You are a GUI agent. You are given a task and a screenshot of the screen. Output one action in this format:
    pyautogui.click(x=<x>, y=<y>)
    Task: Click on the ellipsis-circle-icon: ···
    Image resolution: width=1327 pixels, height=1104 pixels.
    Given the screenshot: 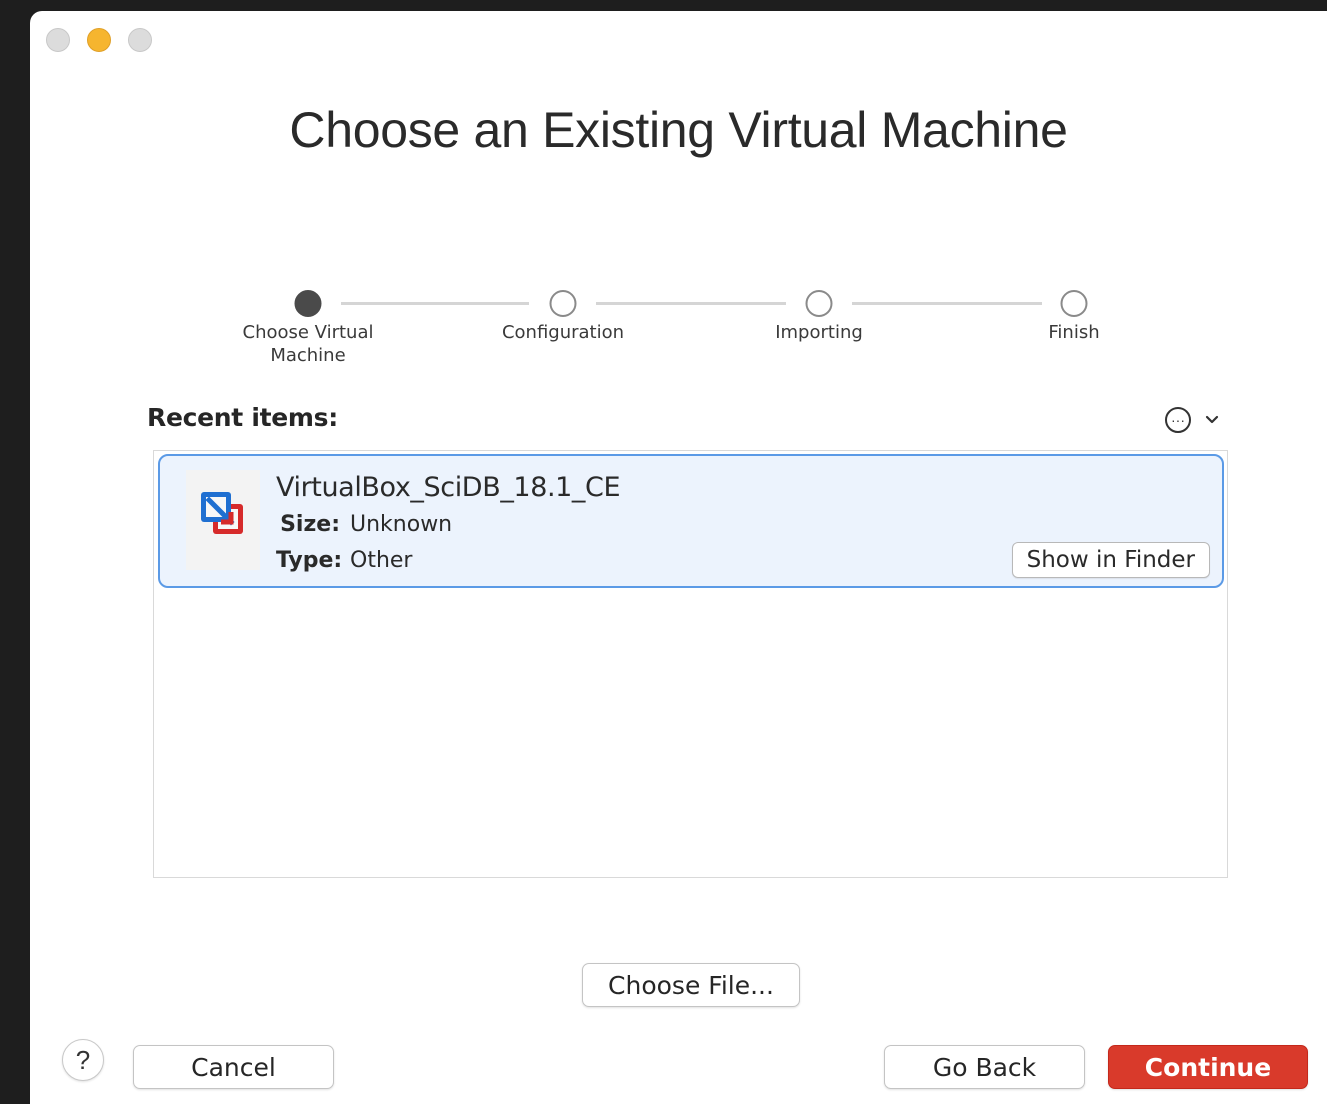 What is the action you would take?
    pyautogui.click(x=1178, y=420)
    